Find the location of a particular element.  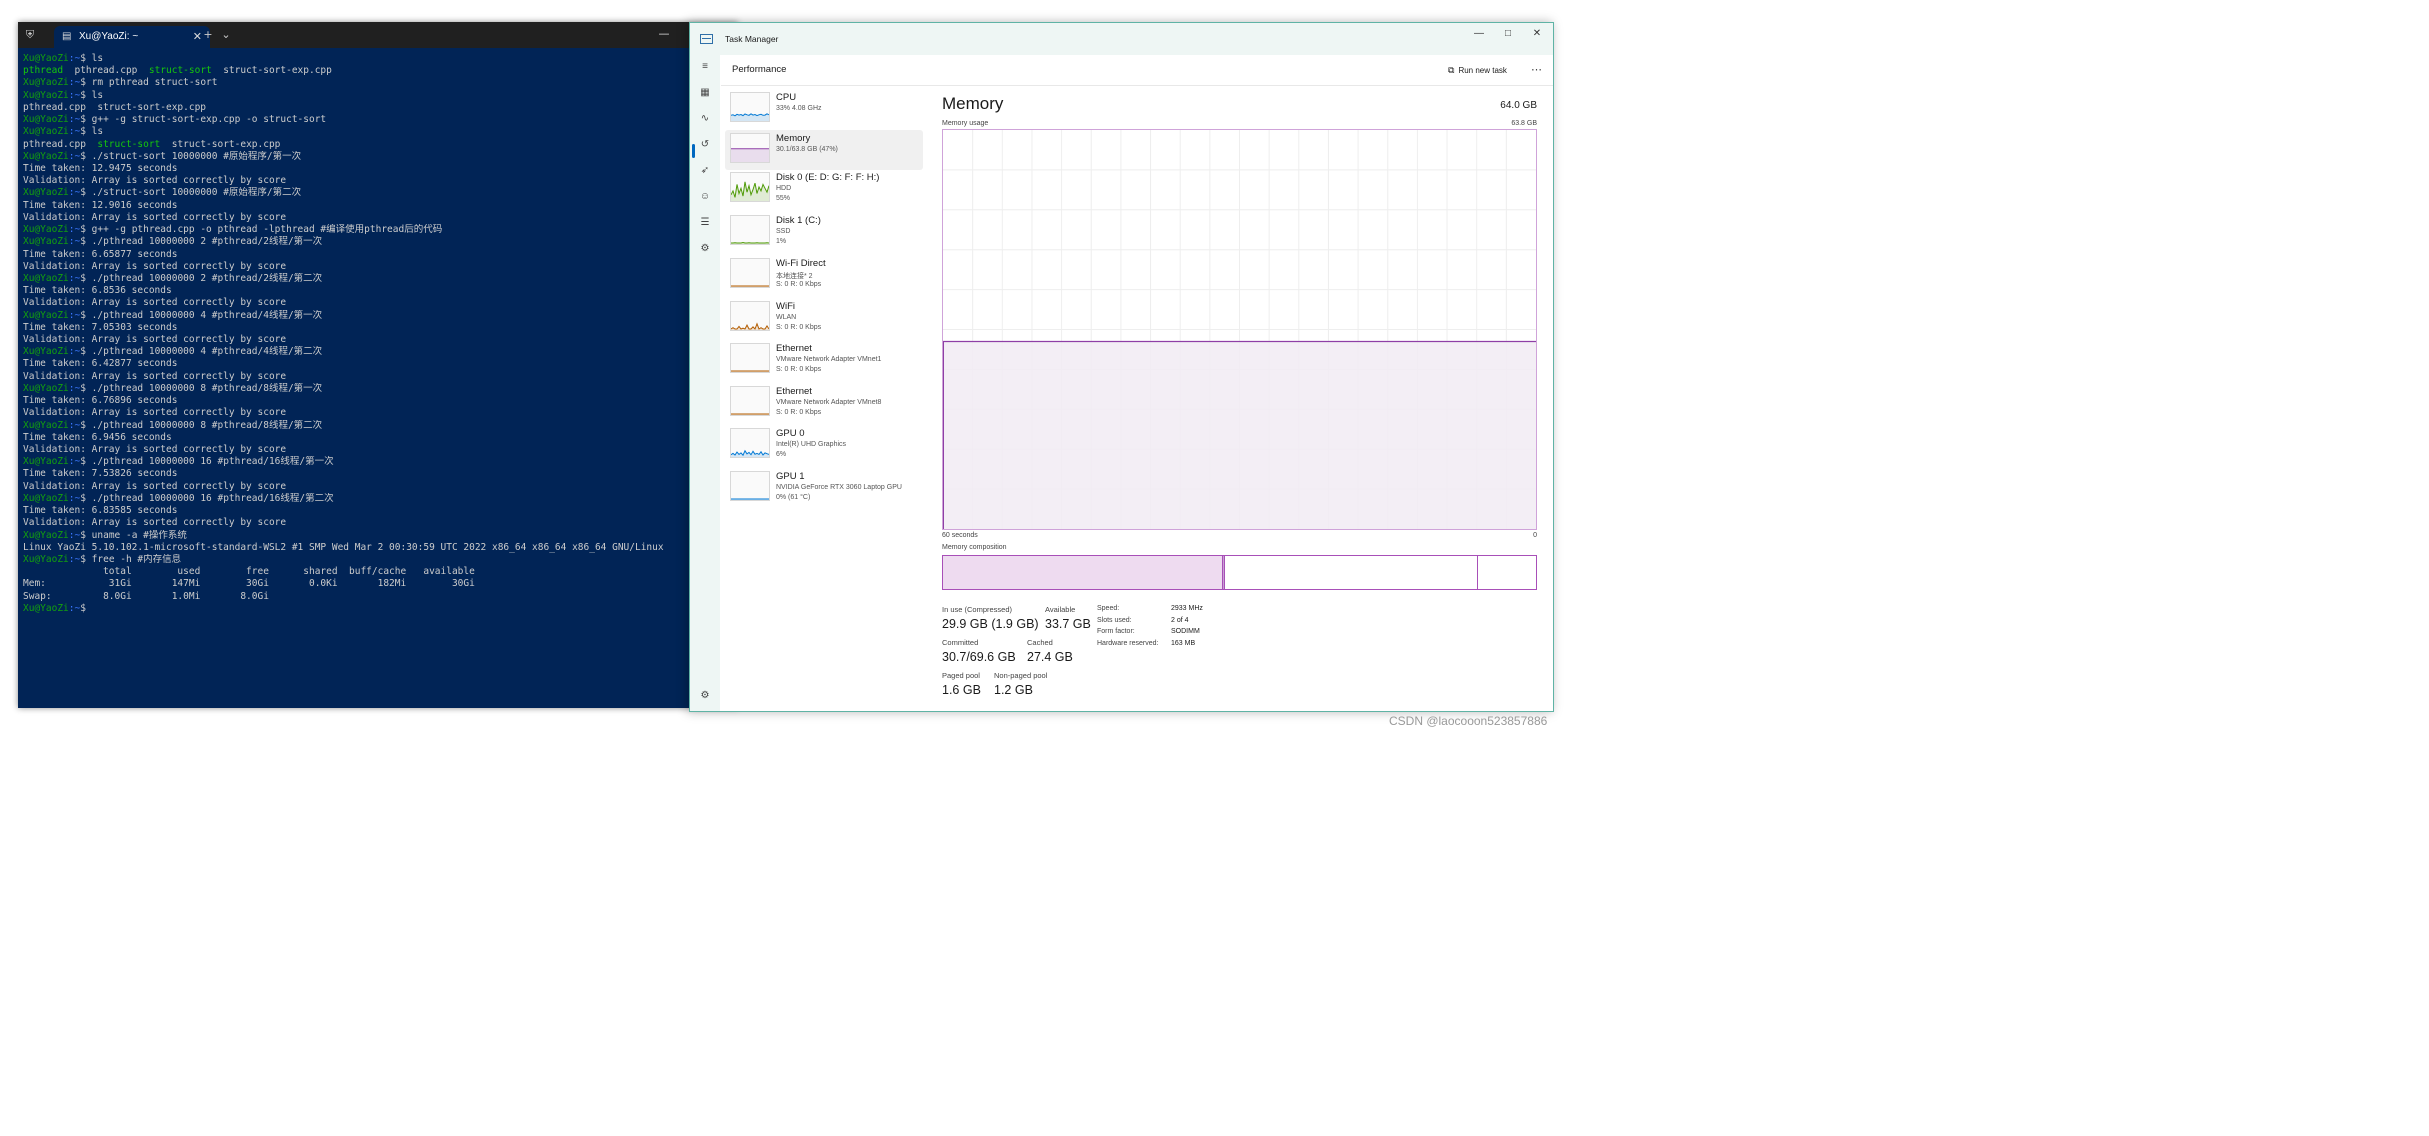

memory-composition-label: Memory composition is located at coordinates (974, 547).